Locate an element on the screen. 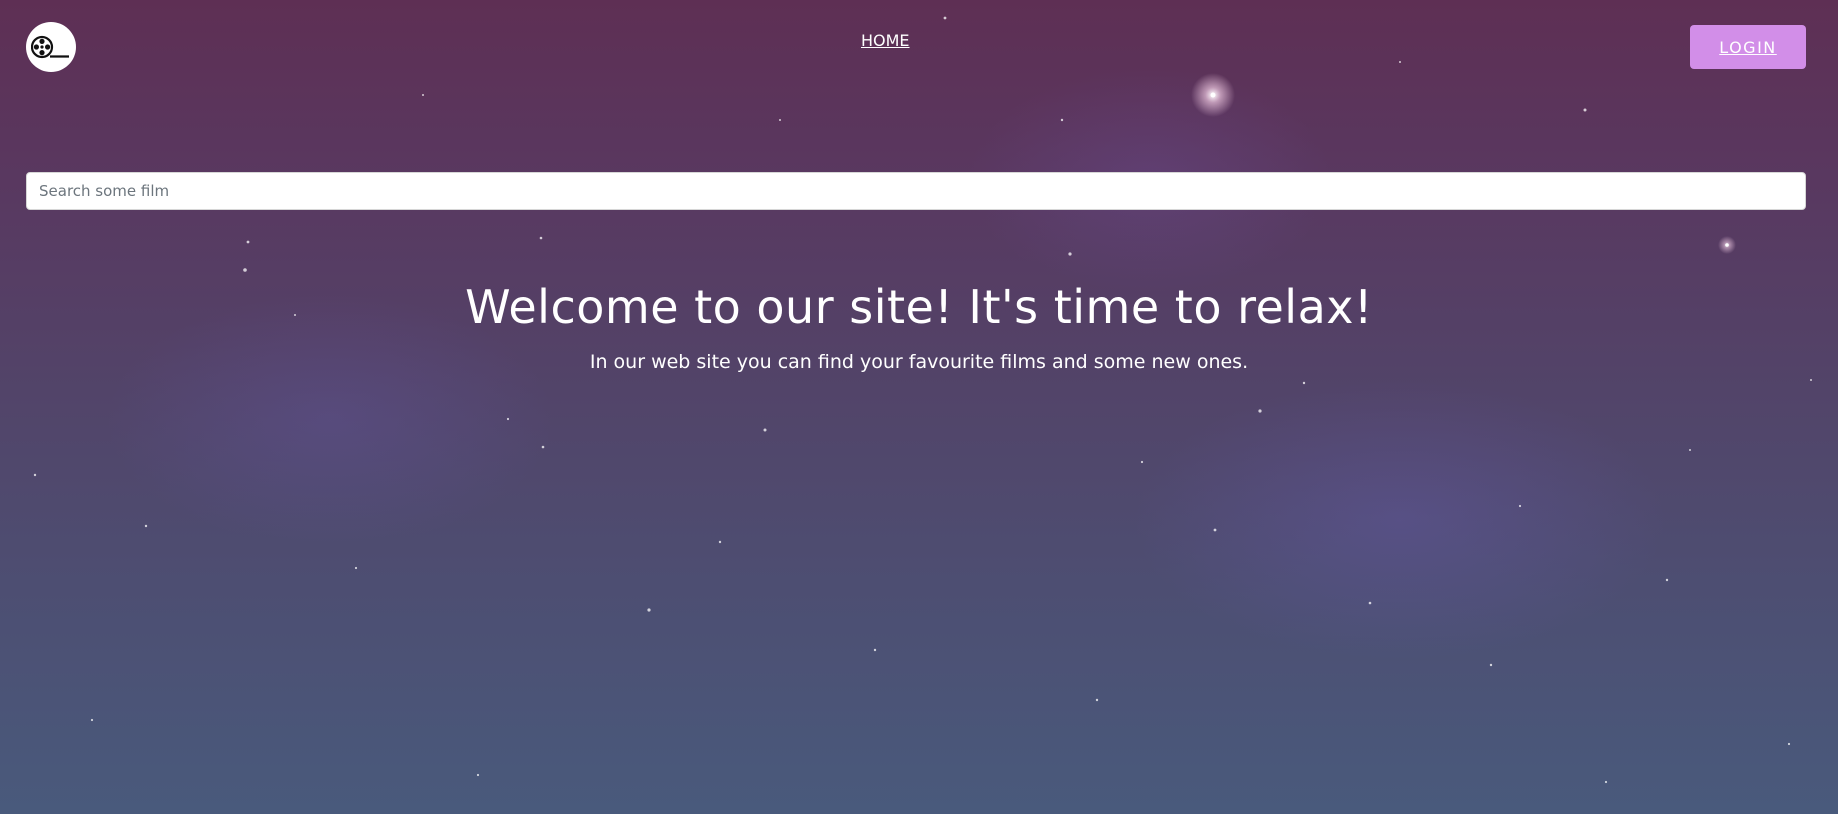  hero-title: Welcome to our site! It's time to relax! is located at coordinates (919, 307).